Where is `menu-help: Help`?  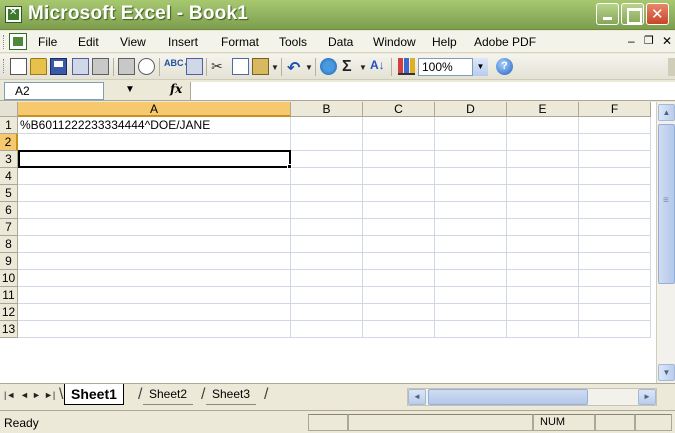 menu-help: Help is located at coordinates (444, 42).